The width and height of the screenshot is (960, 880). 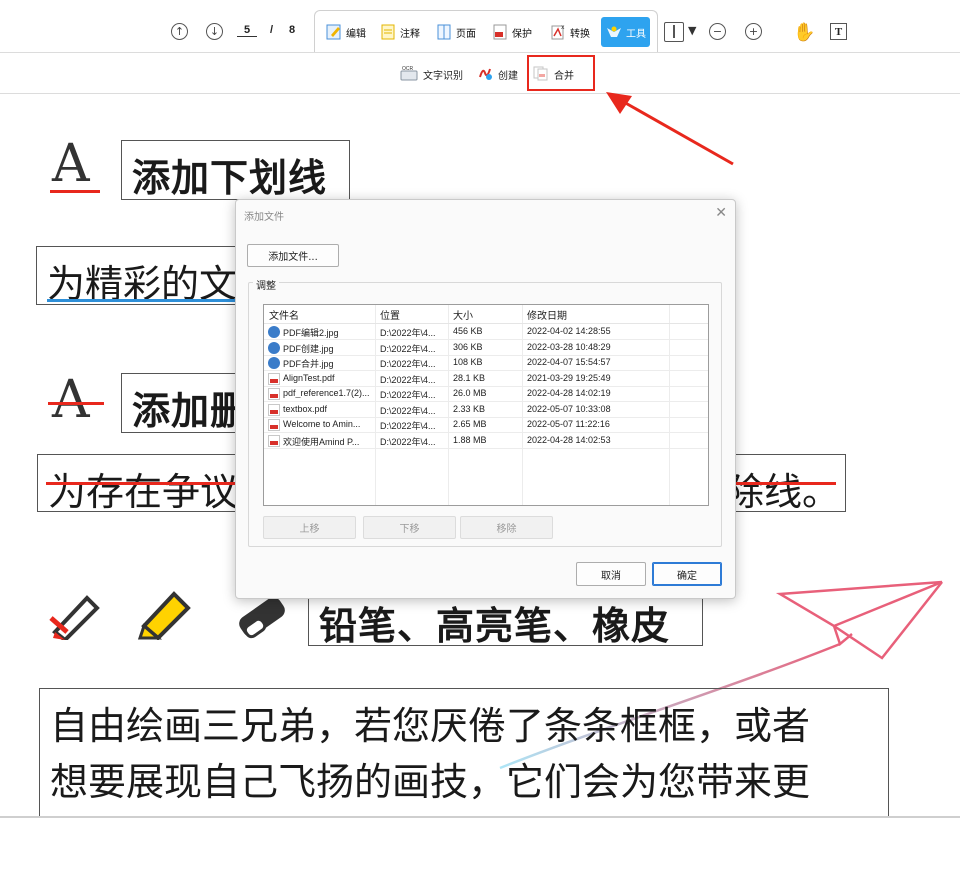 I want to click on paragraph-line-2: 想要展现自己飞扬的画技，它们会为您带来更, so click(x=430, y=782).